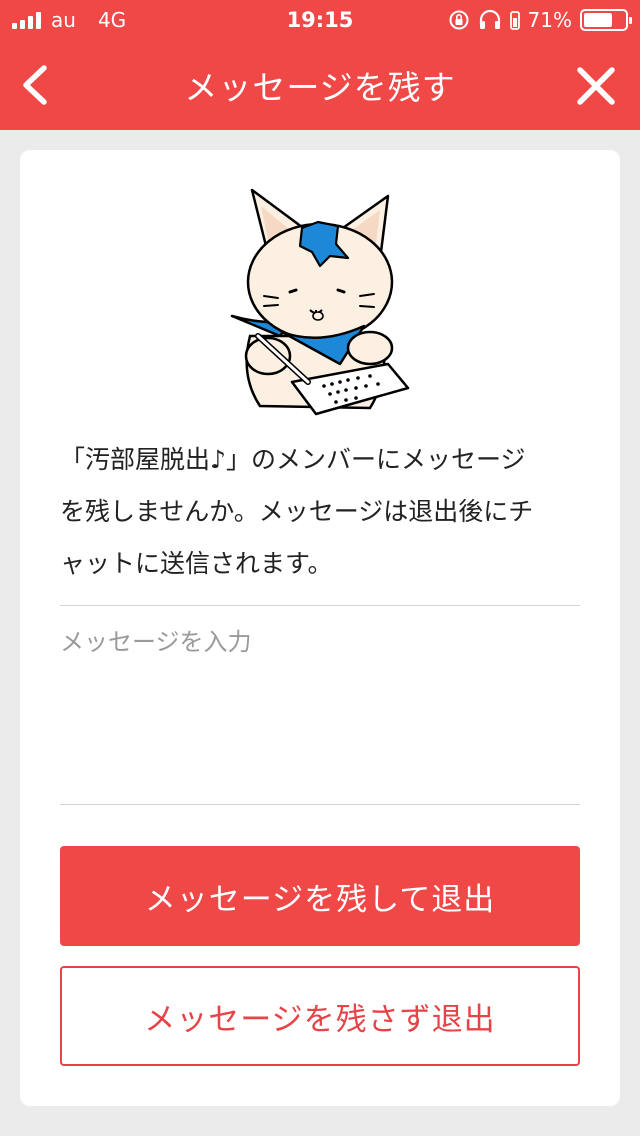 This screenshot has width=640, height=1136. I want to click on battery-icon, so click(606, 20).